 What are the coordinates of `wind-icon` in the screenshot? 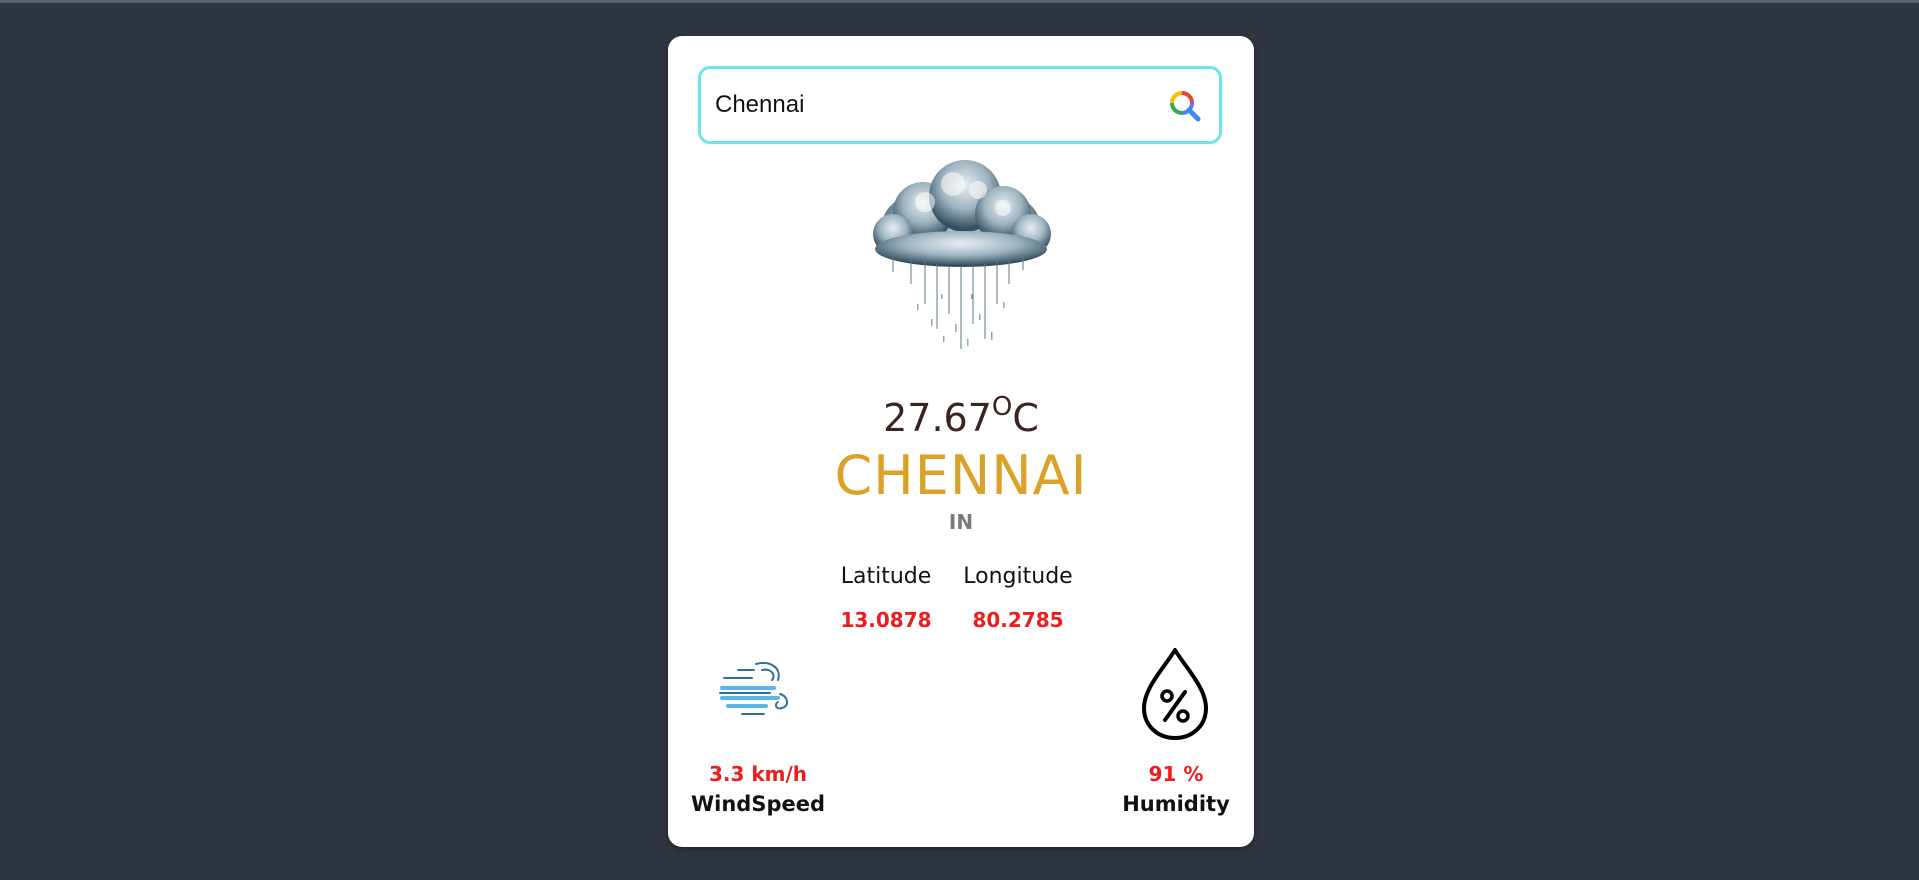 It's located at (756, 689).